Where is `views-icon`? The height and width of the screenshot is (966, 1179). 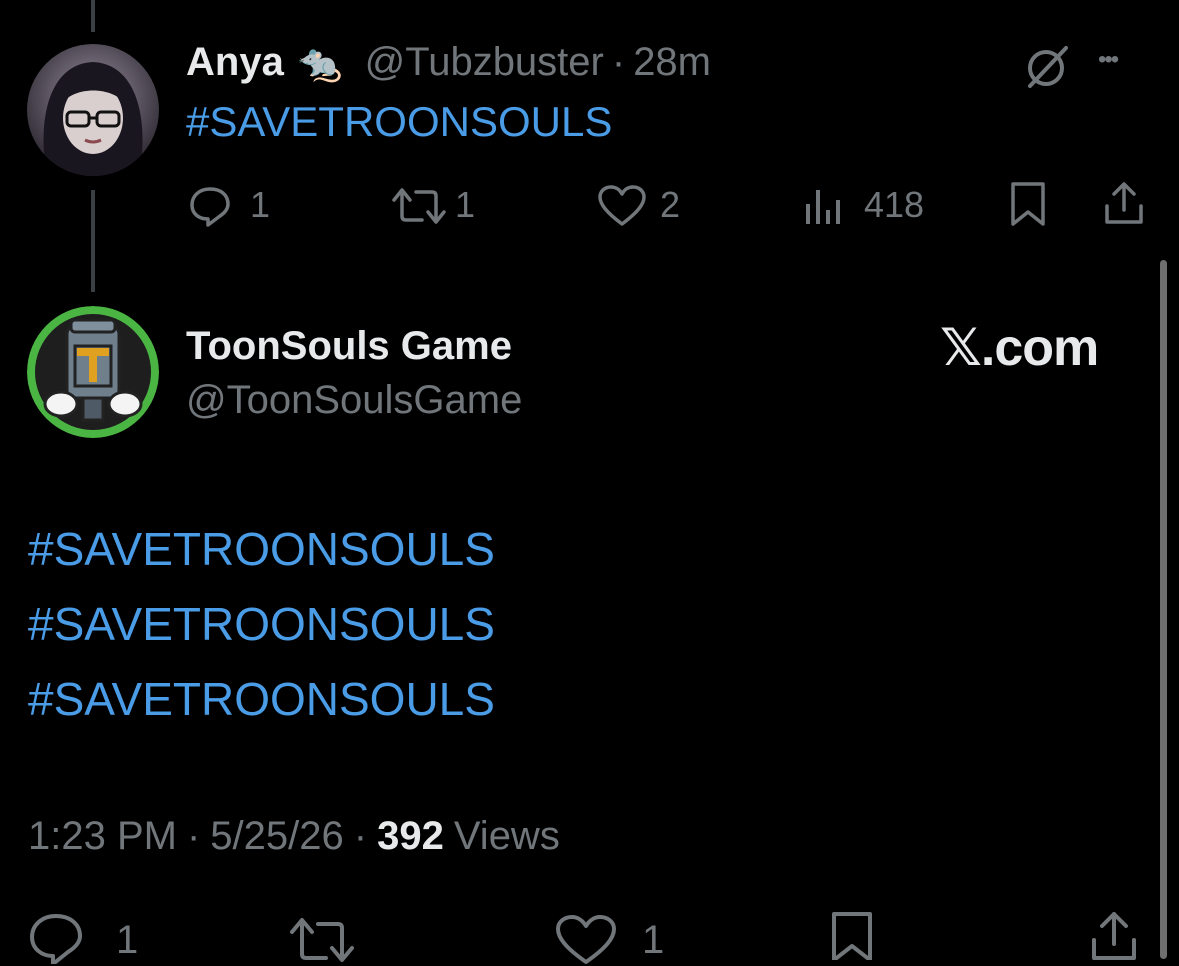 views-icon is located at coordinates (824, 206).